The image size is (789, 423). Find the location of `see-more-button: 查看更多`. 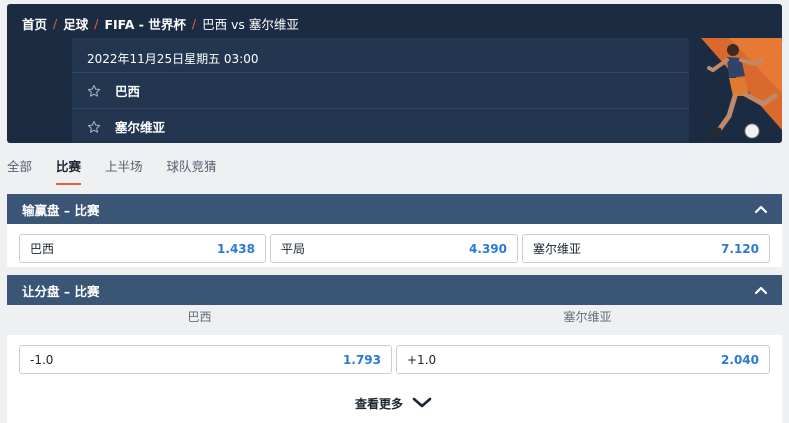

see-more-button: 查看更多 is located at coordinates (394, 403).